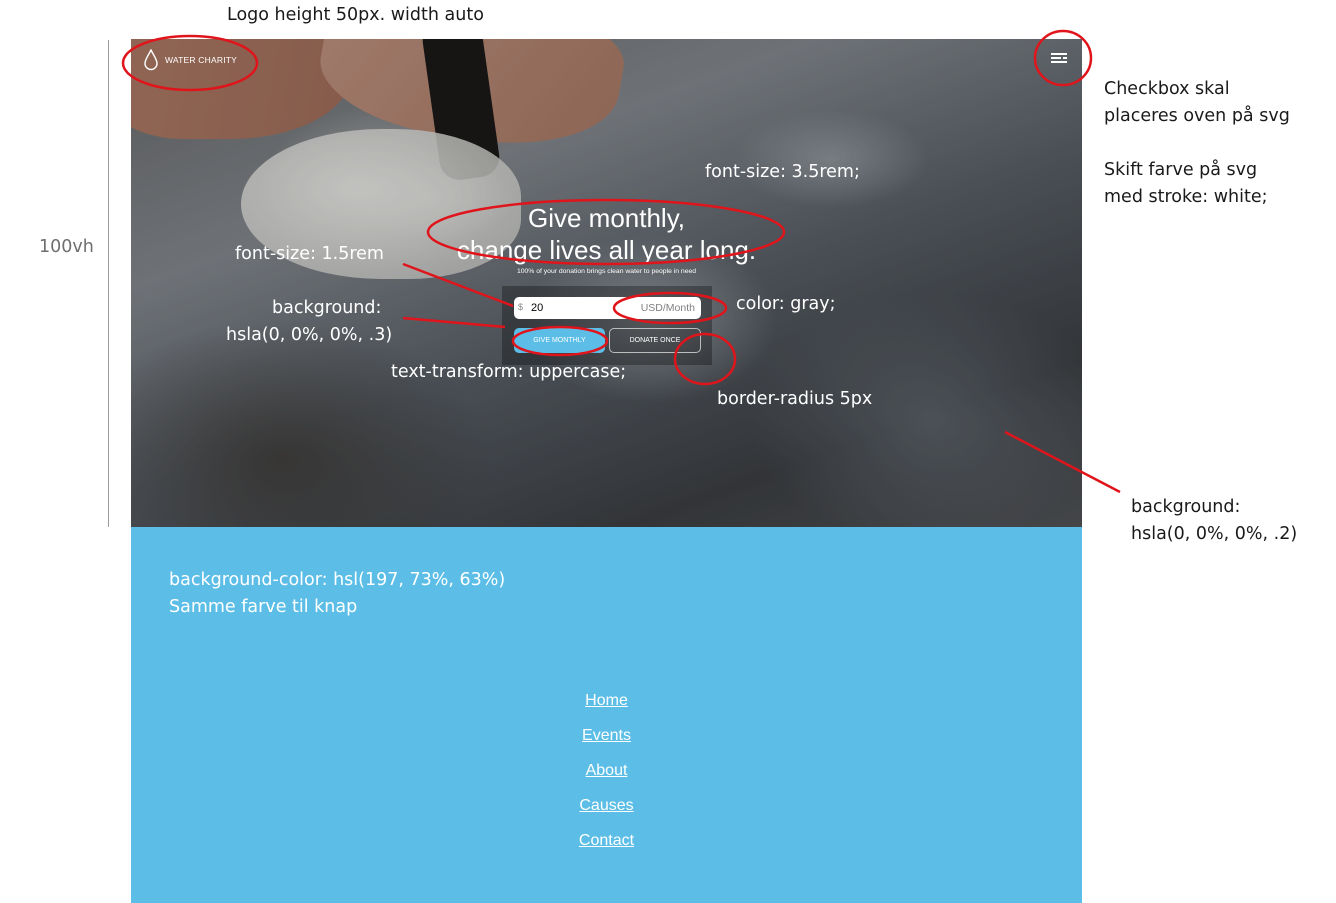 The image size is (1336, 903). Describe the element at coordinates (537, 308) in the screenshot. I see `amount-value: 20` at that location.